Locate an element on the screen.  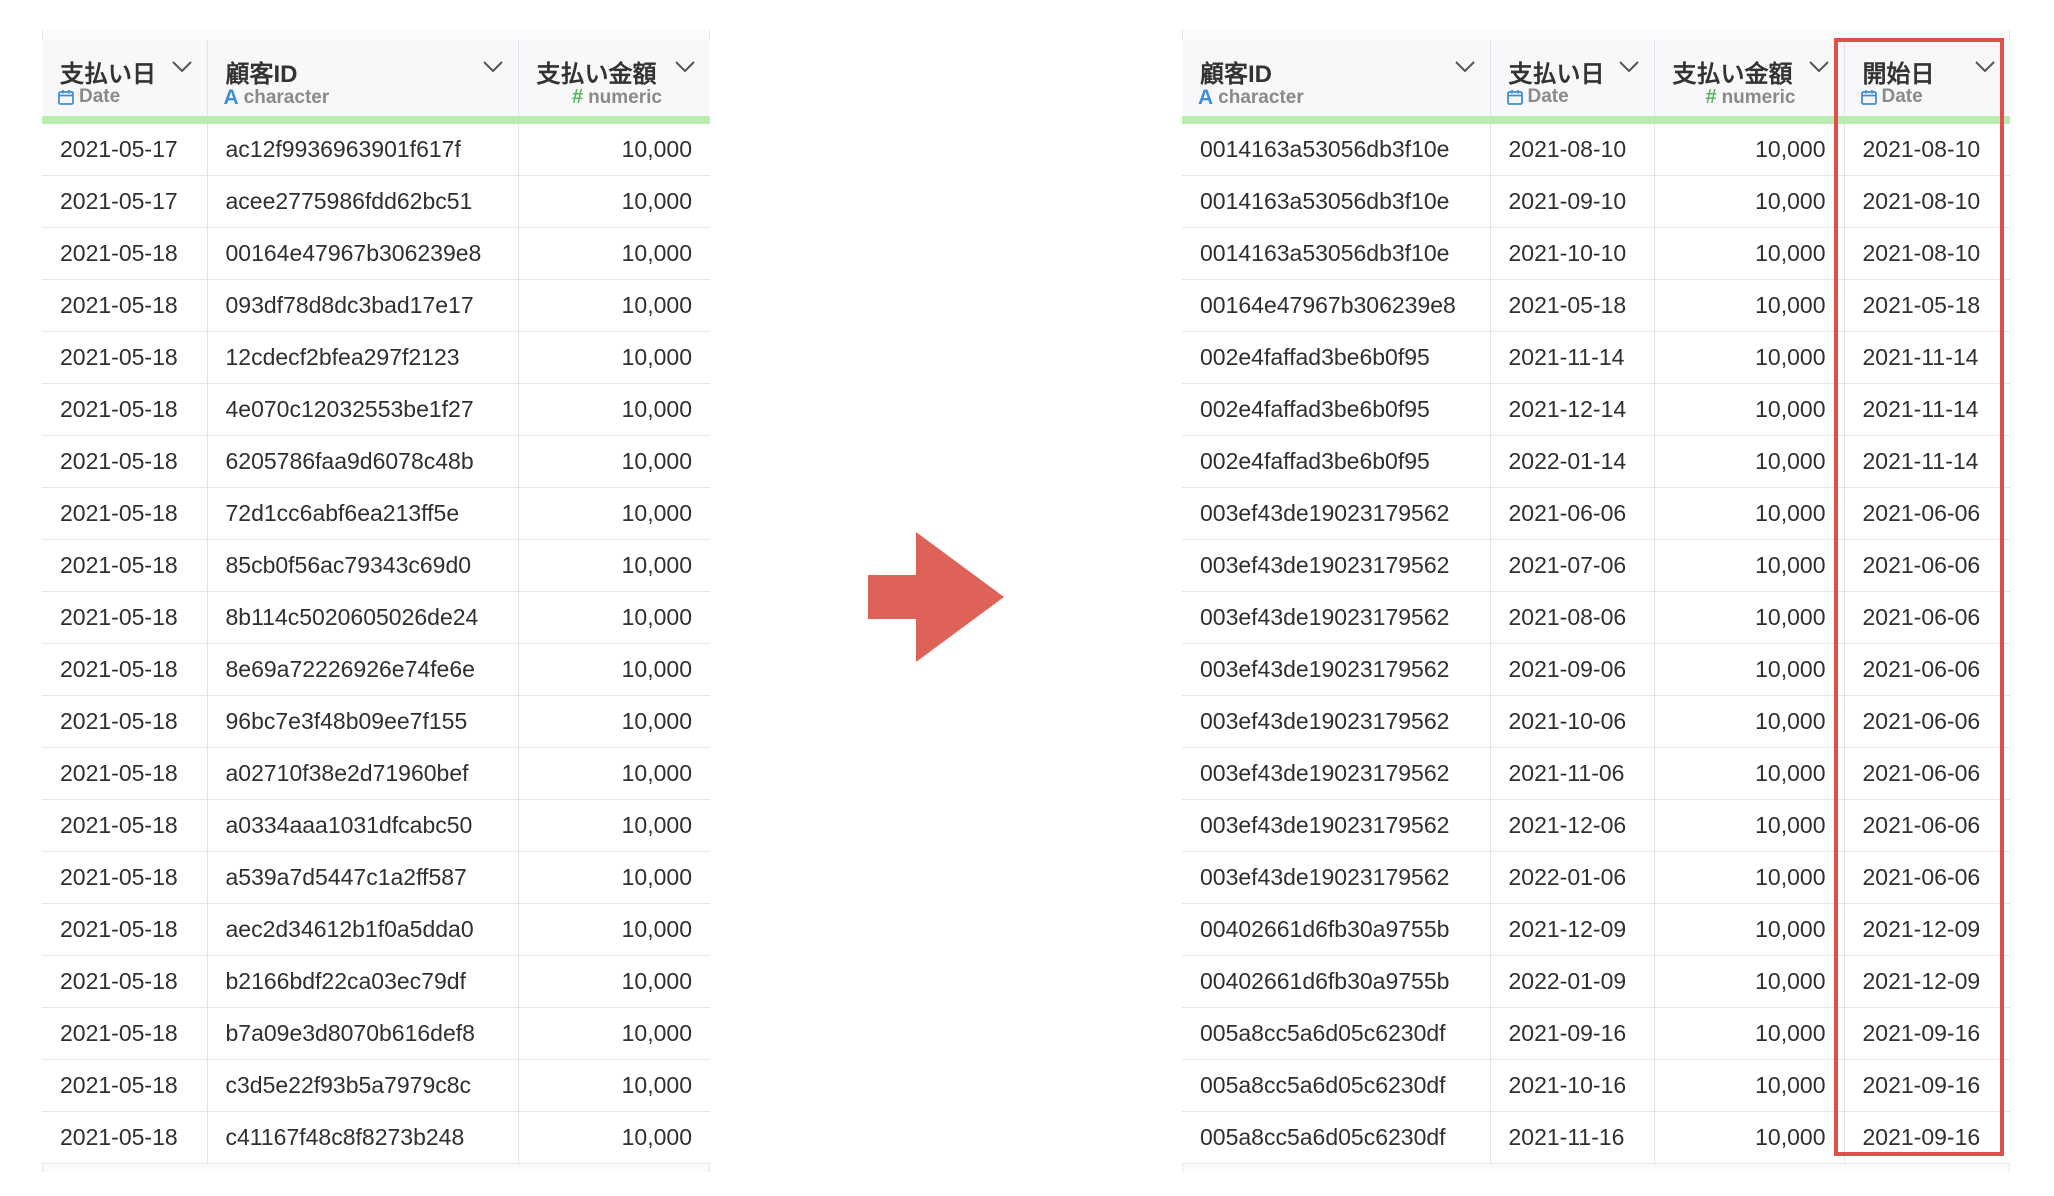
table-row: 2021-05-18 96bc7e3f48b09ee7f155 10,000 is located at coordinates (376, 721).